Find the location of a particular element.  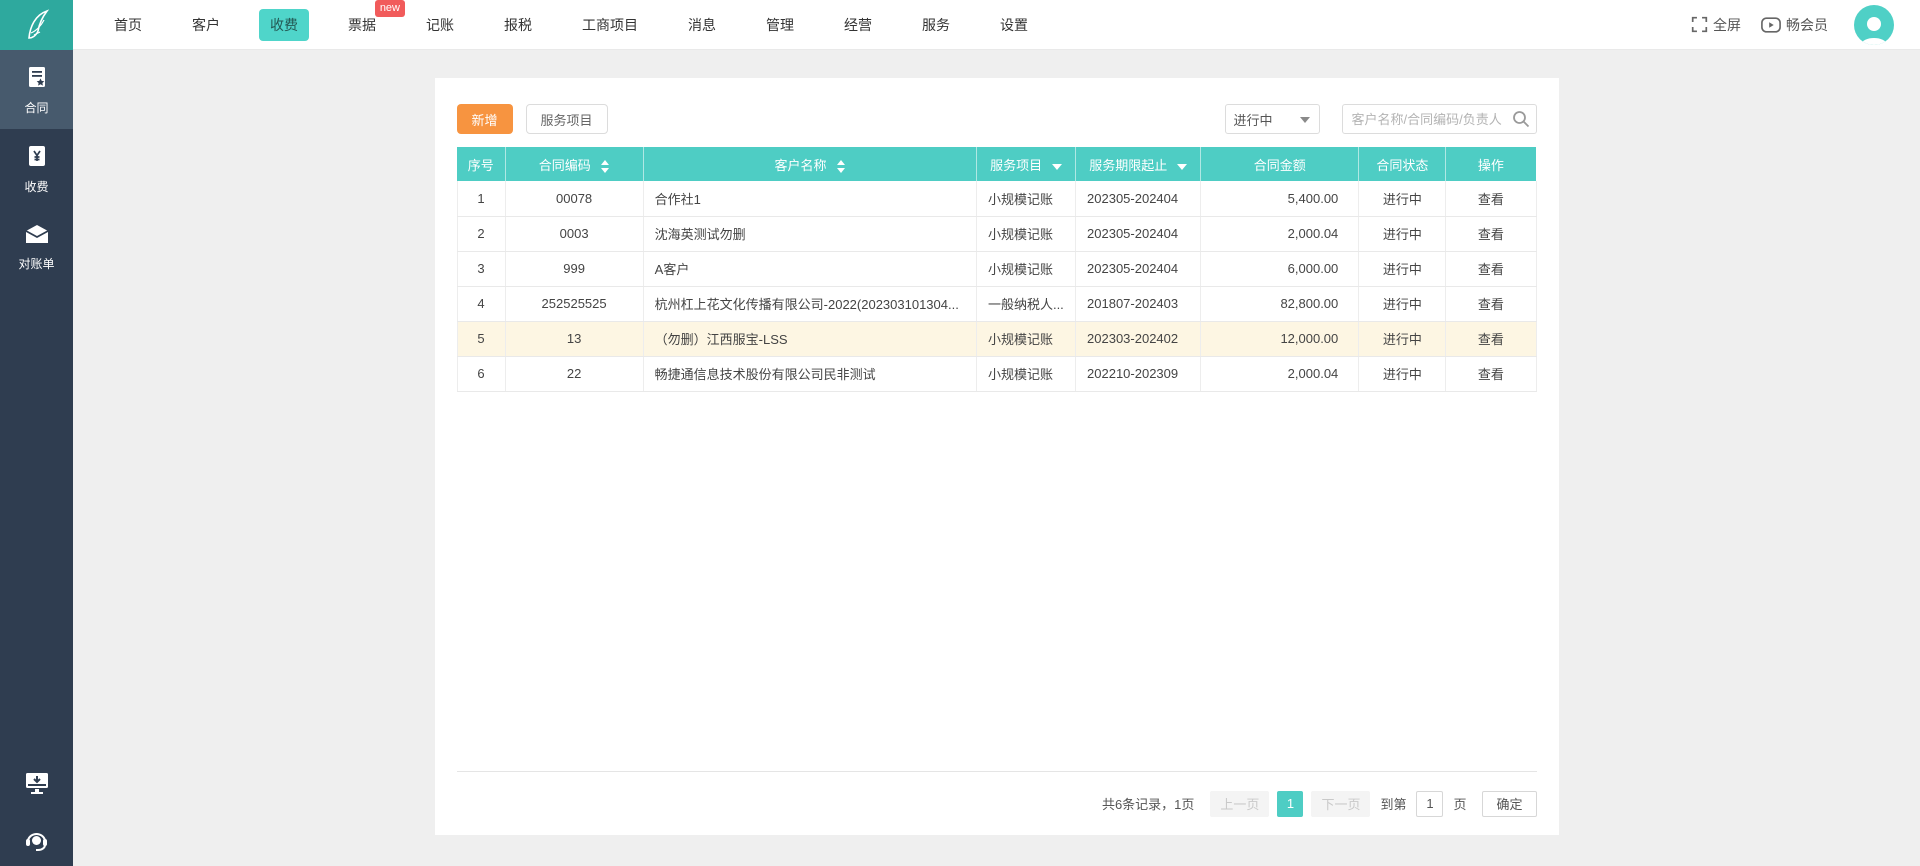

cell-service-period: 202210-202309 is located at coordinates (1138, 374).